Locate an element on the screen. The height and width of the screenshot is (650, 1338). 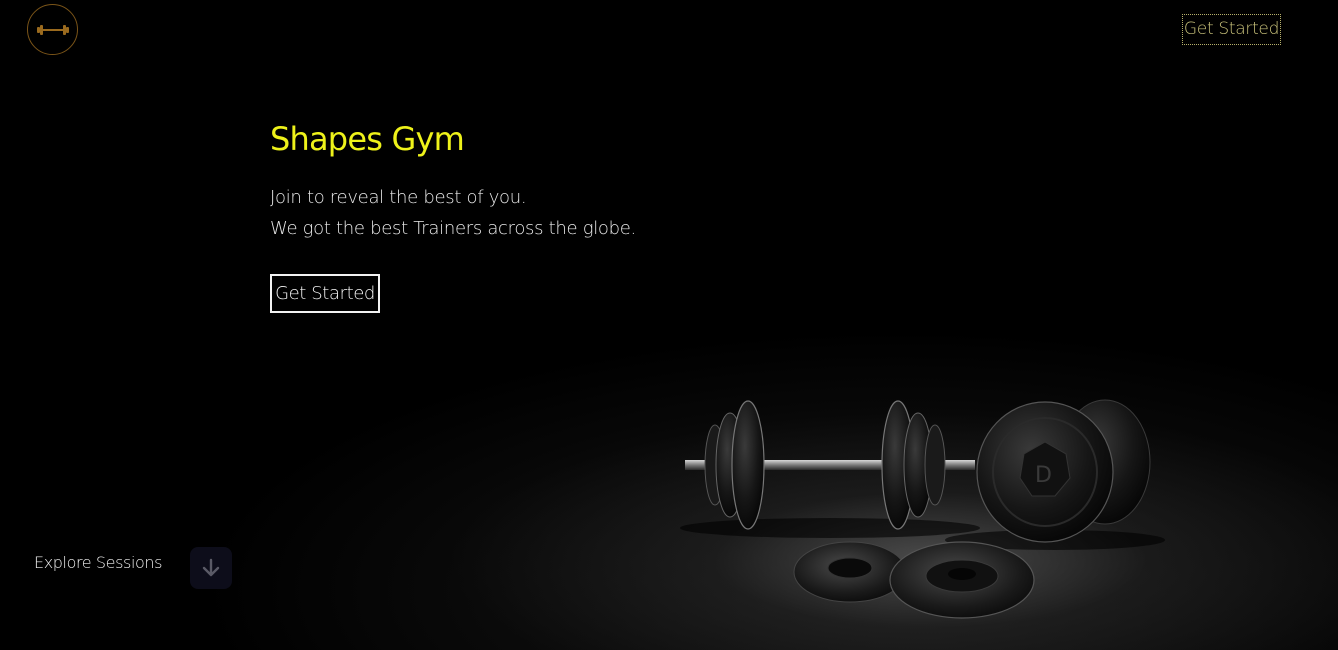
nav-get-started-button: Get Started is located at coordinates (1231, 29).